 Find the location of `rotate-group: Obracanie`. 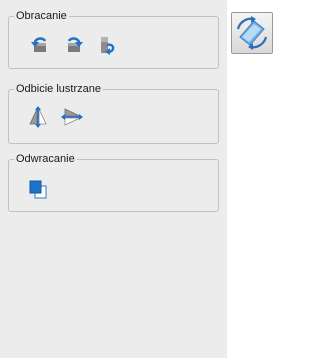

rotate-group: Obracanie is located at coordinates (113, 39).